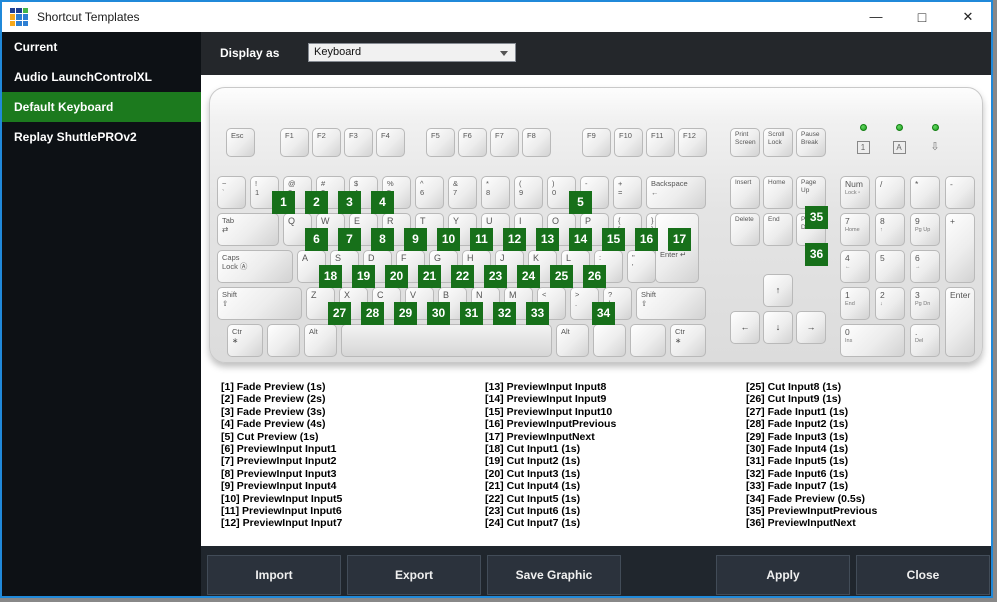  Describe the element at coordinates (676, 192) in the screenshot. I see `key-backspace: Backspace ←` at that location.